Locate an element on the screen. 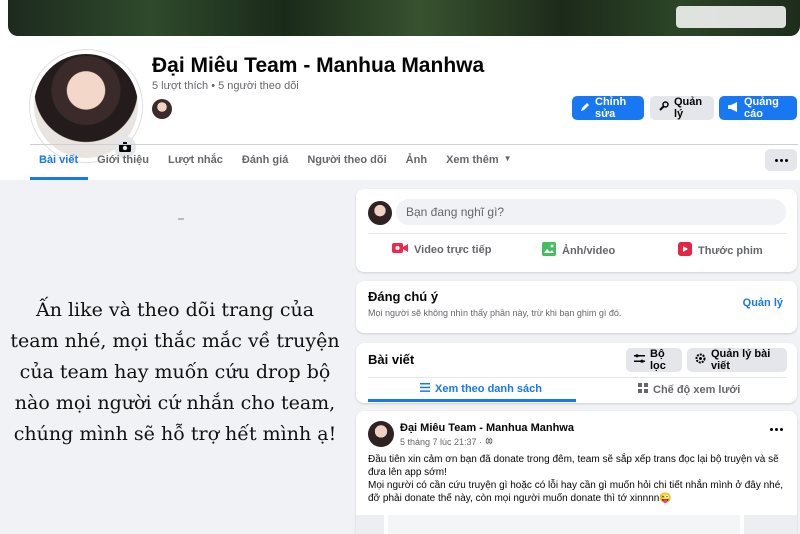 The height and width of the screenshot is (534, 800). list-view-tab: Xem theo danh sách is located at coordinates (481, 389).